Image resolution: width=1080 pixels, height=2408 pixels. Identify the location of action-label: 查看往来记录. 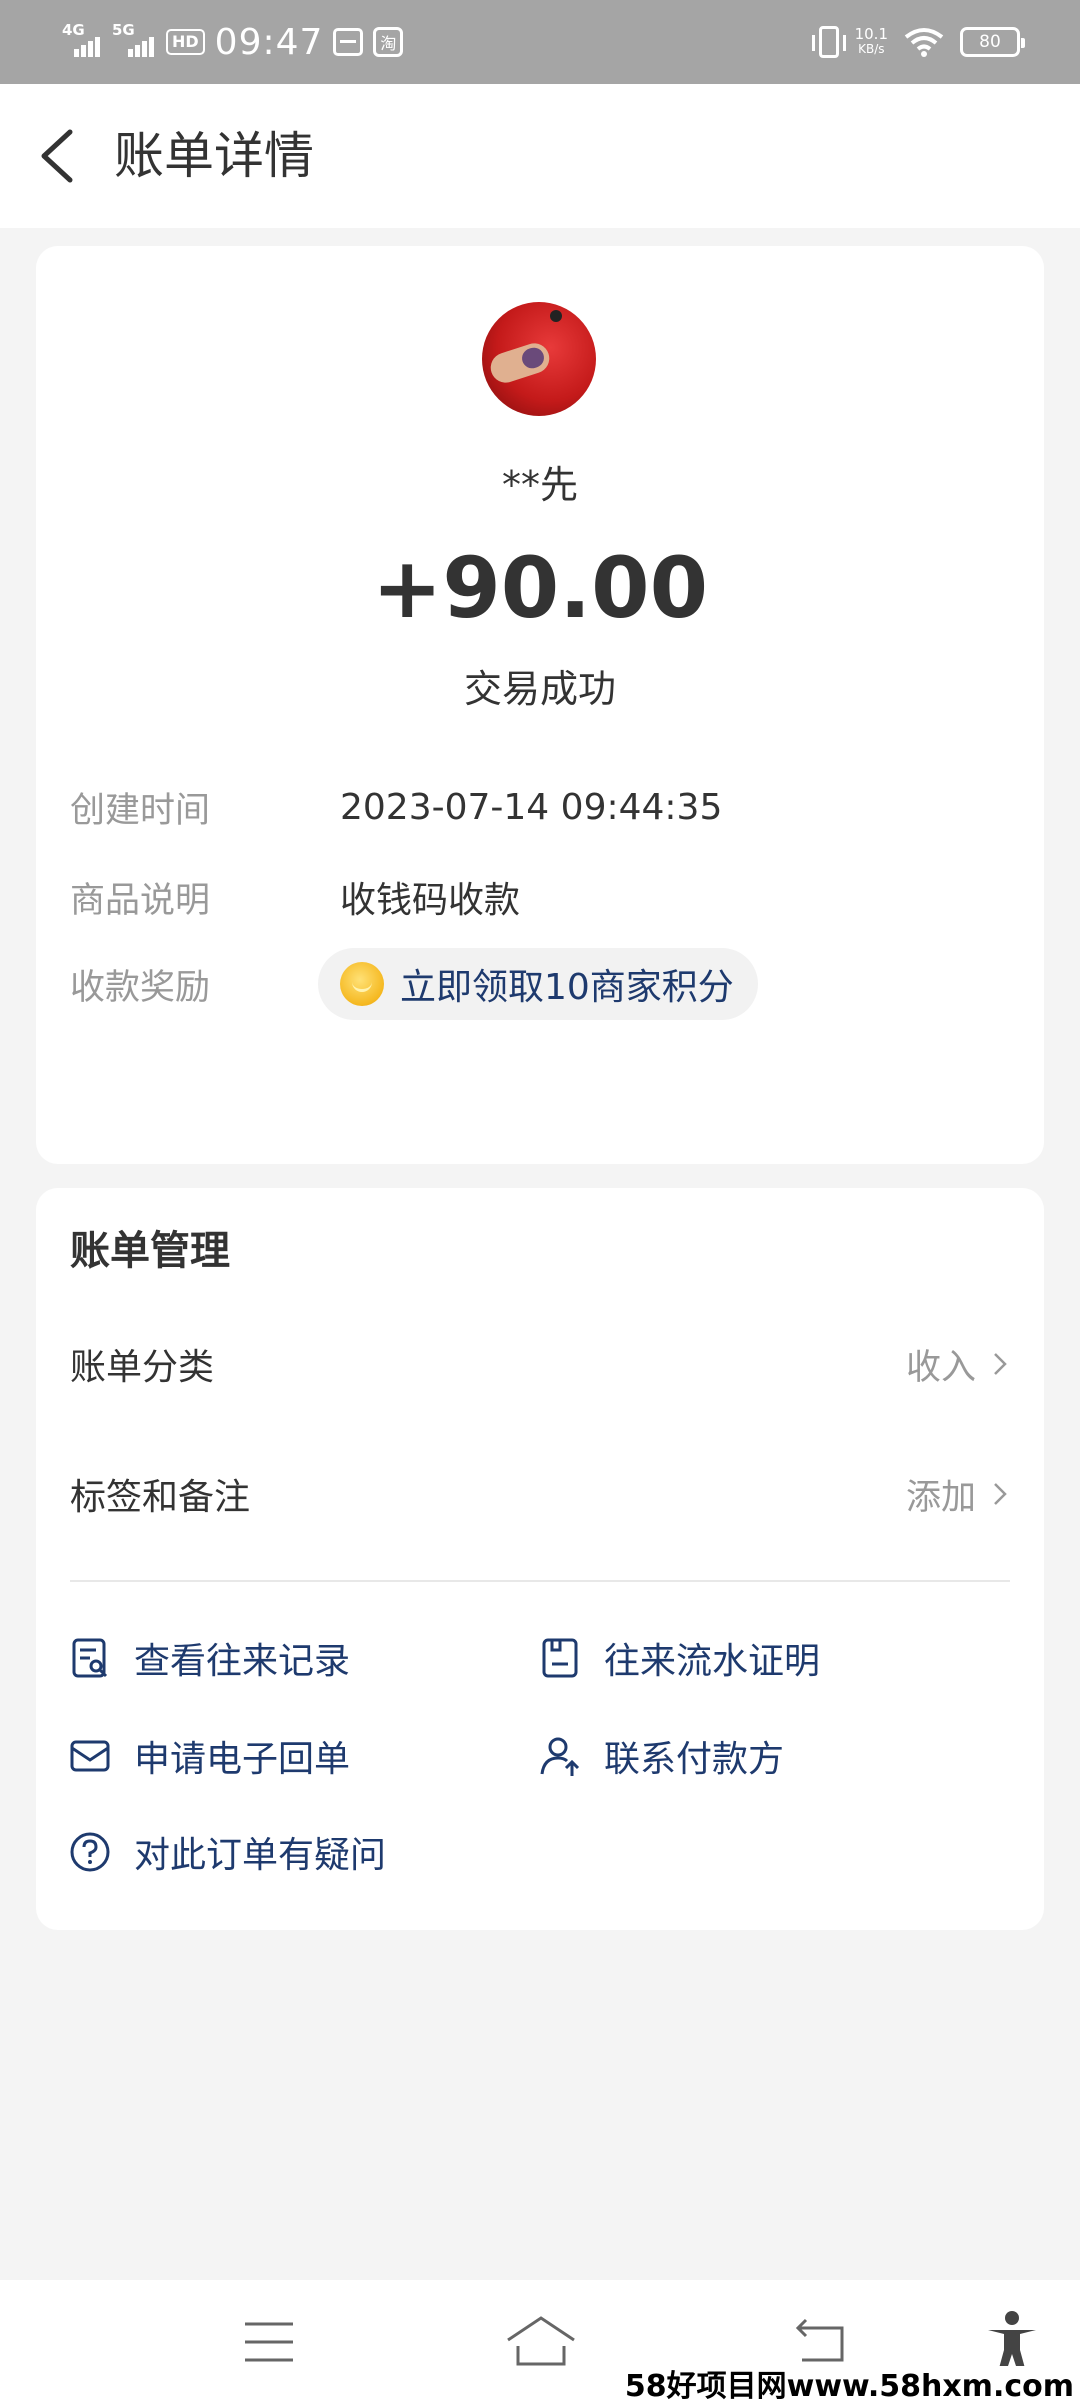
(242, 1661).